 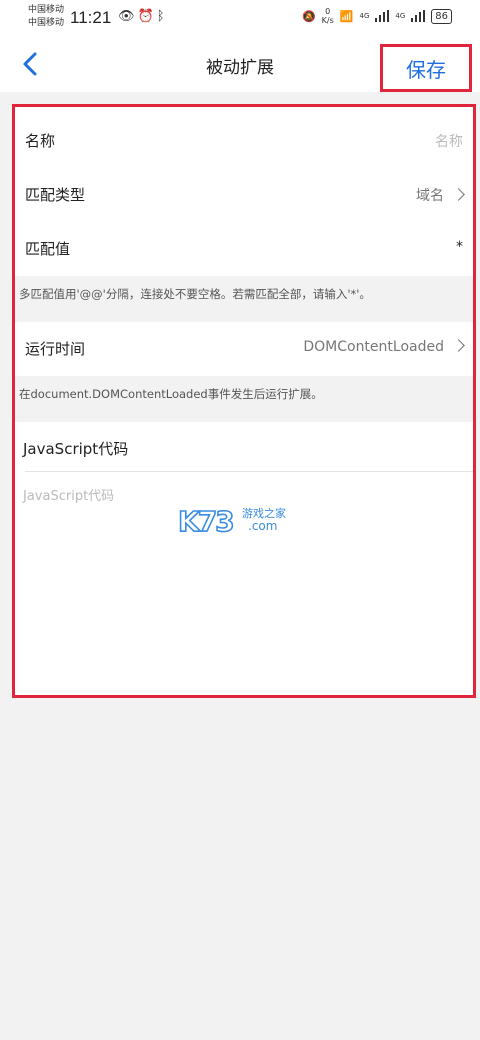 I want to click on match-value-input: *, so click(x=459, y=247).